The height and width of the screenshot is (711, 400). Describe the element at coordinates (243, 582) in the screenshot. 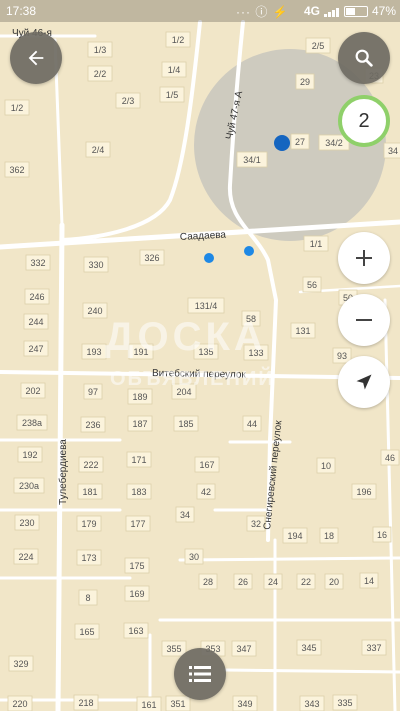

I see `house-number: 26` at that location.